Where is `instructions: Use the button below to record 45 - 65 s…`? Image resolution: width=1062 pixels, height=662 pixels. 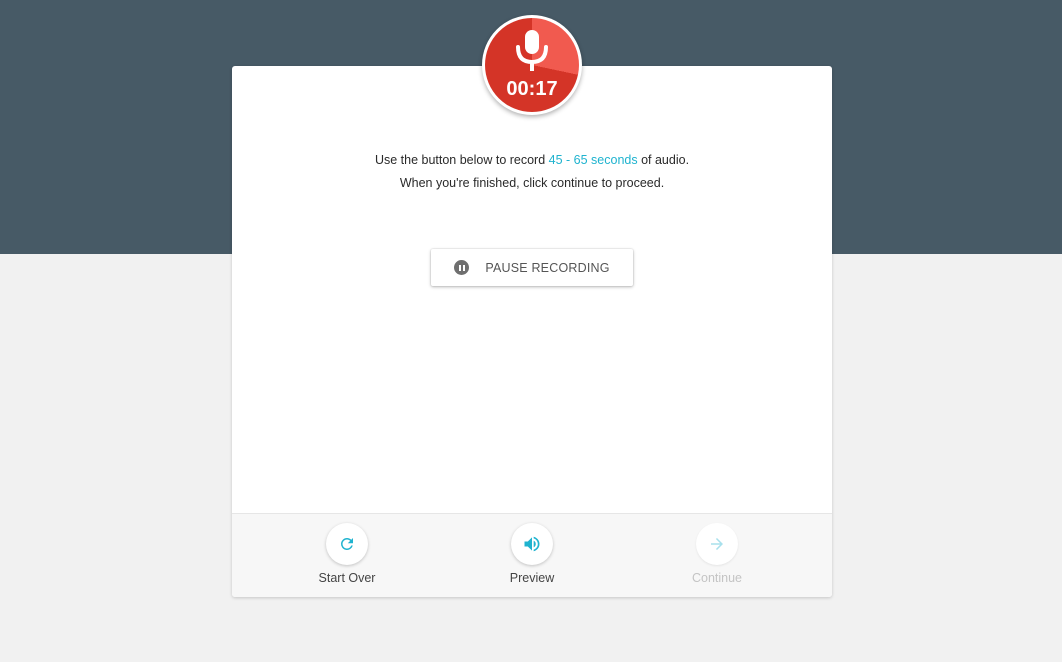
instructions: Use the button below to record 45 - 65 s… is located at coordinates (532, 172).